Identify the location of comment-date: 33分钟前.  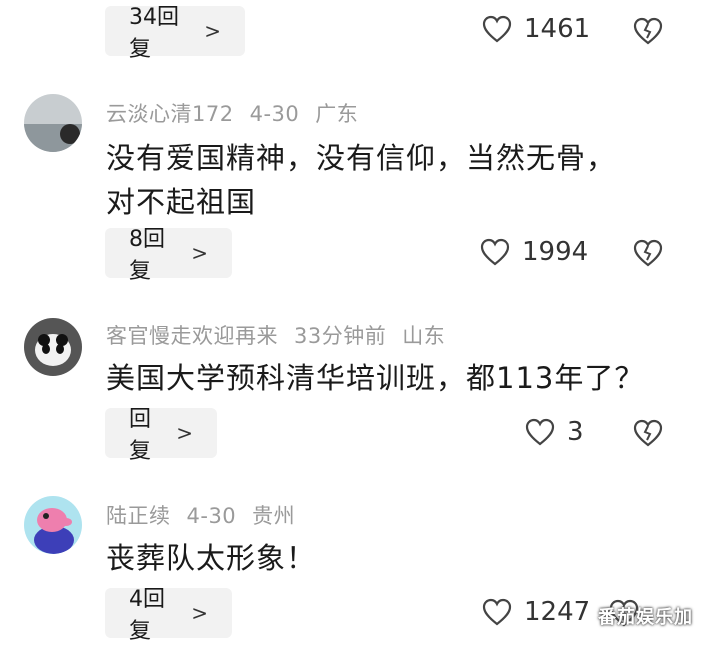
(340, 336).